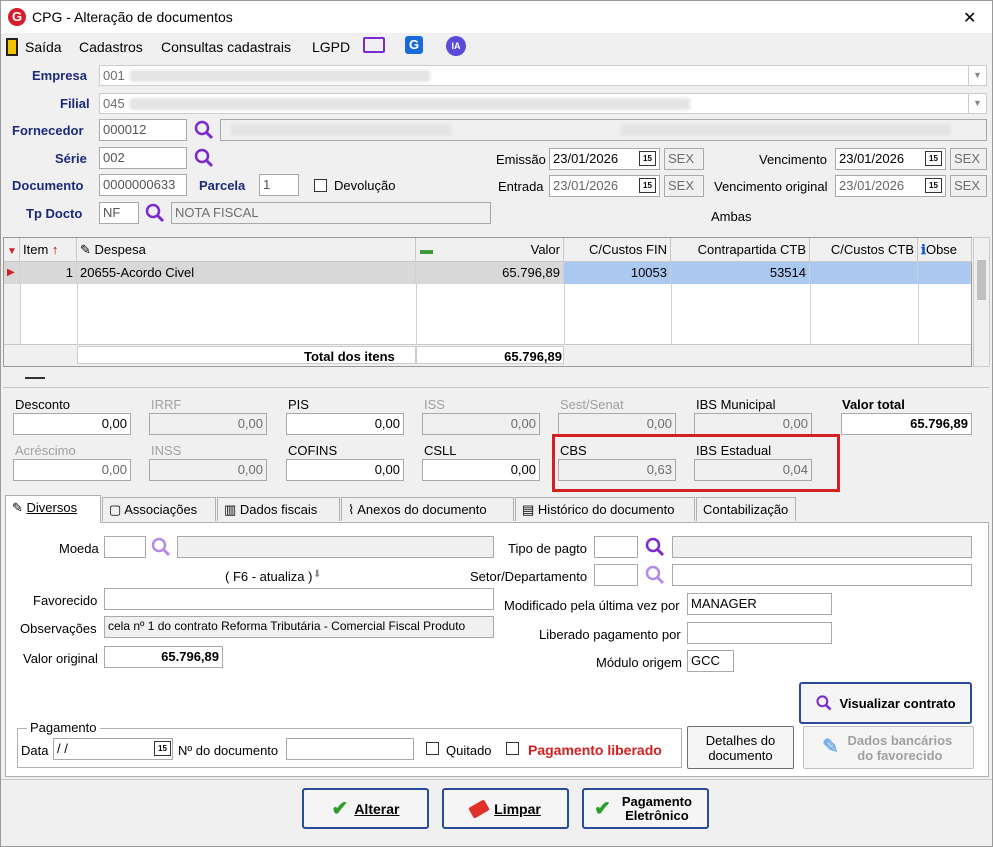  I want to click on cell-ccctb, so click(864, 273).